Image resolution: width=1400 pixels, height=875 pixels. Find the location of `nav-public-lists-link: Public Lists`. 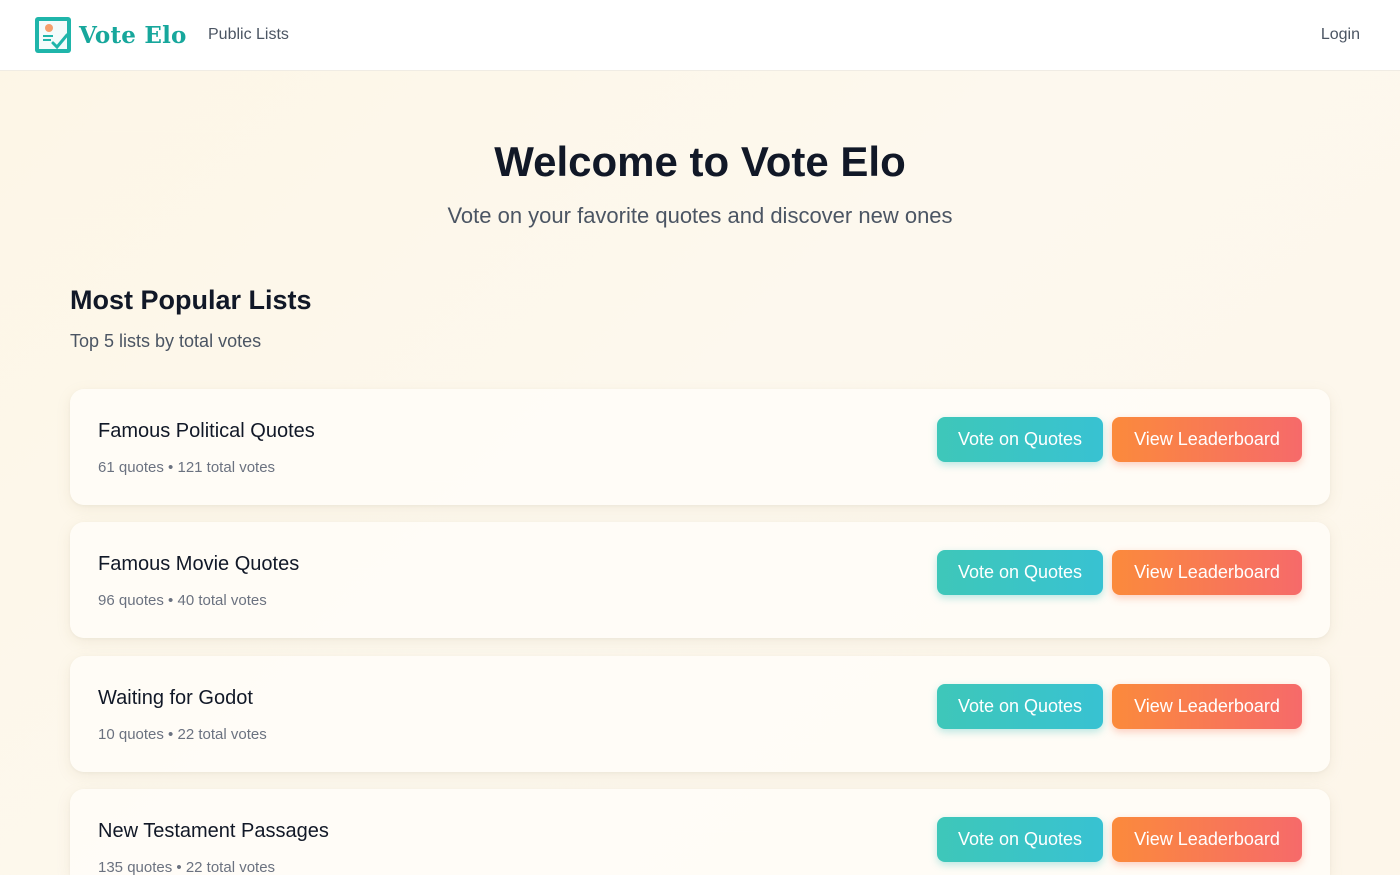

nav-public-lists-link: Public Lists is located at coordinates (248, 35).